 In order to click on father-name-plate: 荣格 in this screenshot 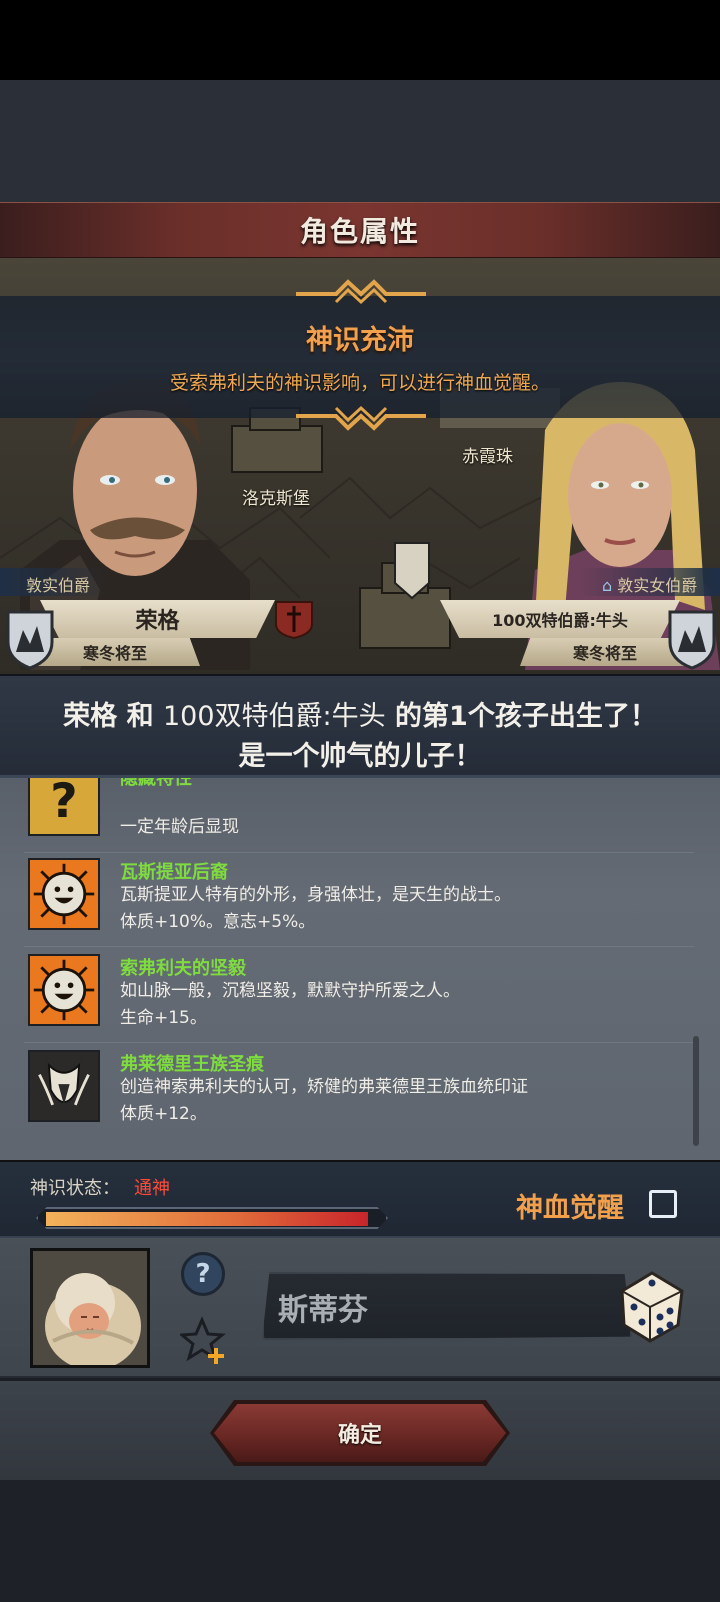, I will do `click(157, 619)`.